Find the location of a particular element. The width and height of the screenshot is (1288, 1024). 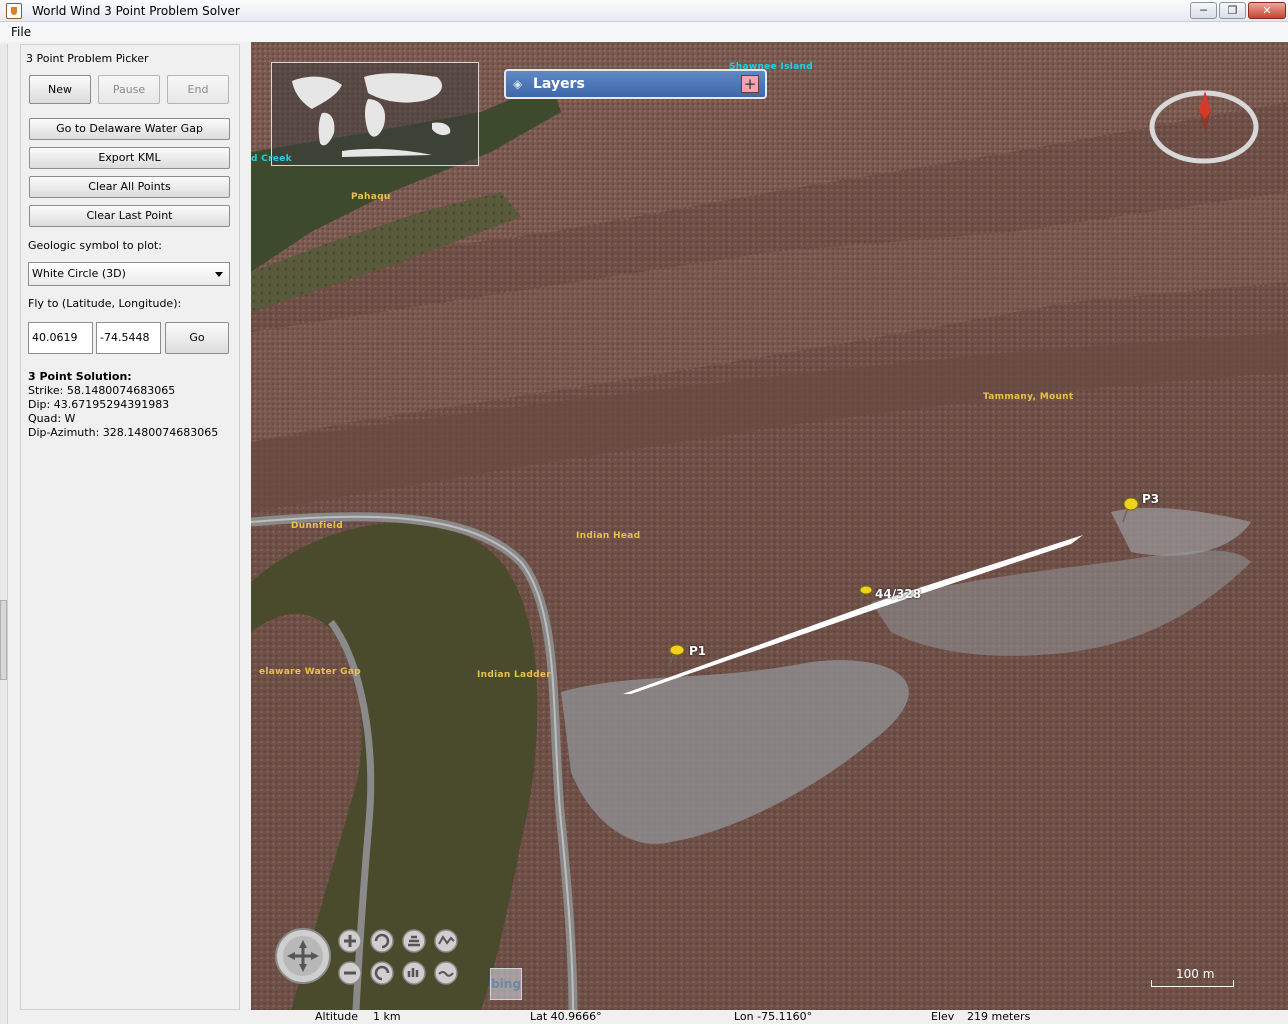

latitude-readout: Lat 40.9666° is located at coordinates (566, 1016).